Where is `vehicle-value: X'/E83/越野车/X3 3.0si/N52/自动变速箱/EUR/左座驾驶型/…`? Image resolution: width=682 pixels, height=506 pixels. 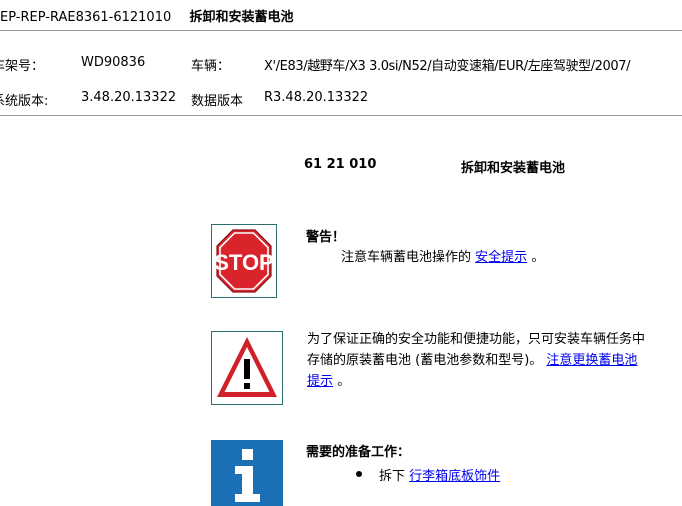
vehicle-value: X'/E83/越野车/X3 3.0si/N52/自动变速箱/EUR/左座驾驶型/… is located at coordinates (447, 66).